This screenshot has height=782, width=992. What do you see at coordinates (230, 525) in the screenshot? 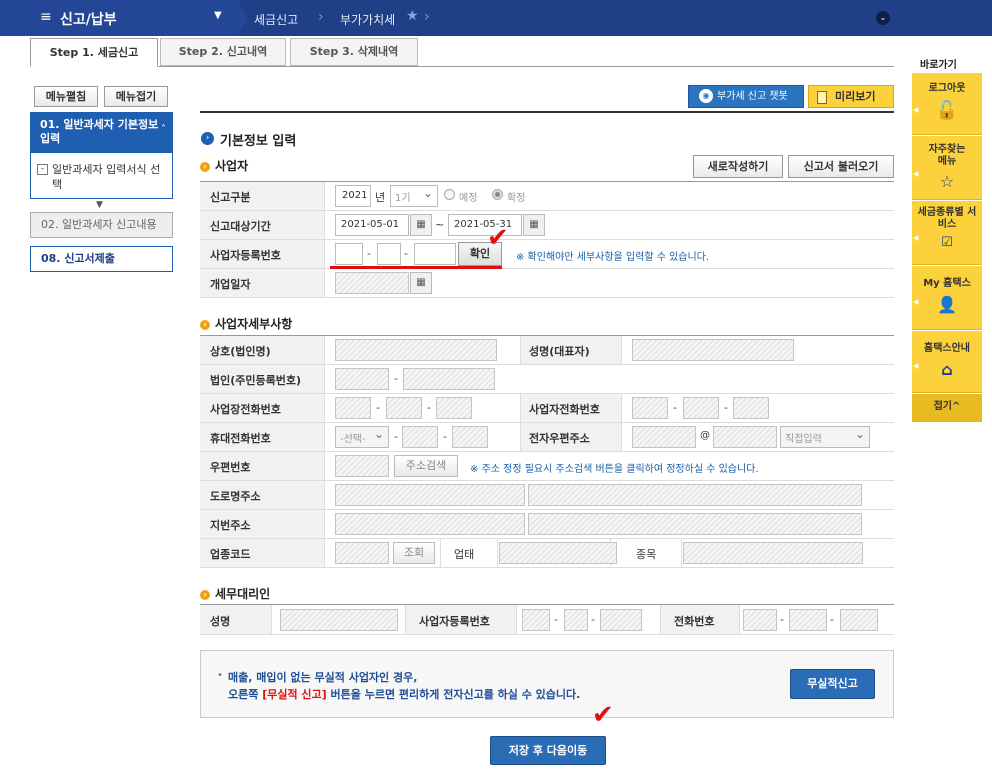
I see `jibun-address-label: 지번주소` at bounding box center [230, 525].